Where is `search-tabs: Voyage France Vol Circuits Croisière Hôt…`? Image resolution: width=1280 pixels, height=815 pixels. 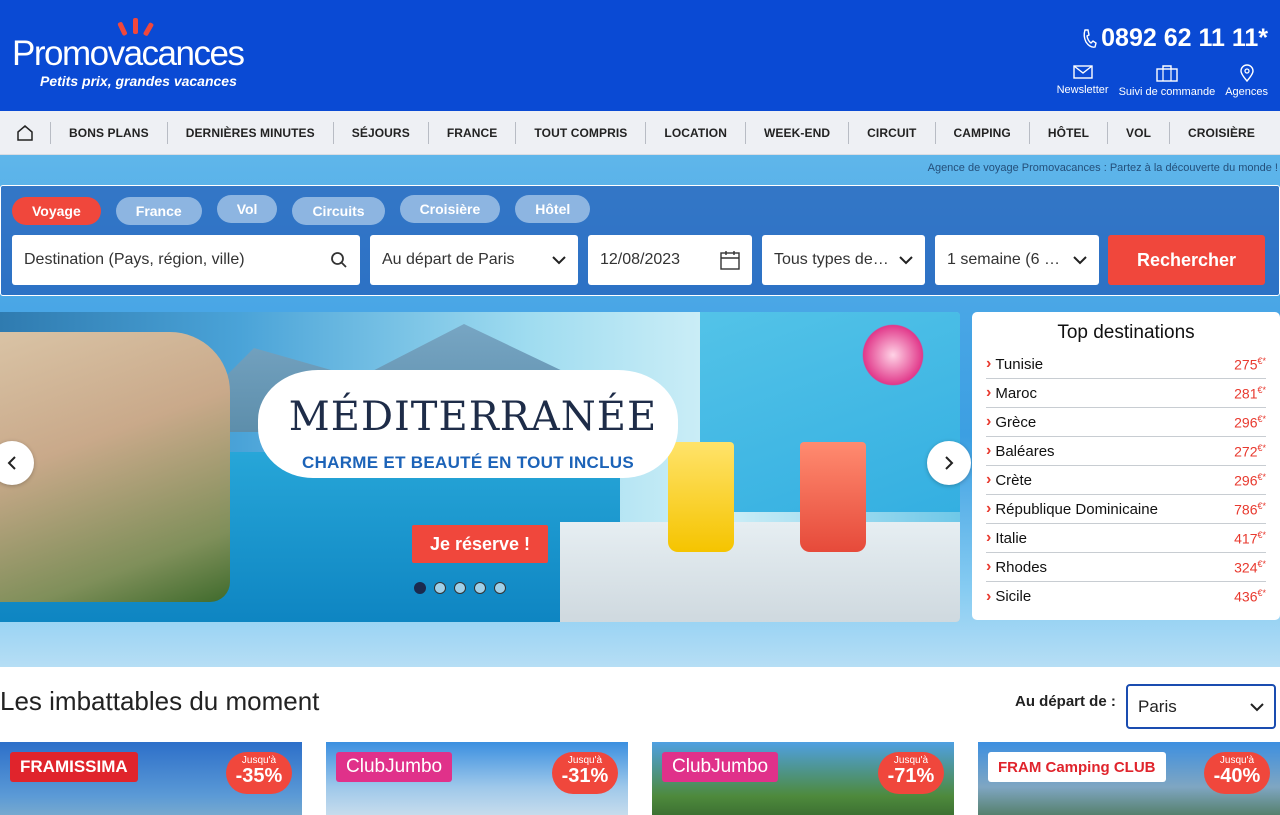 search-tabs: Voyage France Vol Circuits Croisière Hôt… is located at coordinates (301, 210).